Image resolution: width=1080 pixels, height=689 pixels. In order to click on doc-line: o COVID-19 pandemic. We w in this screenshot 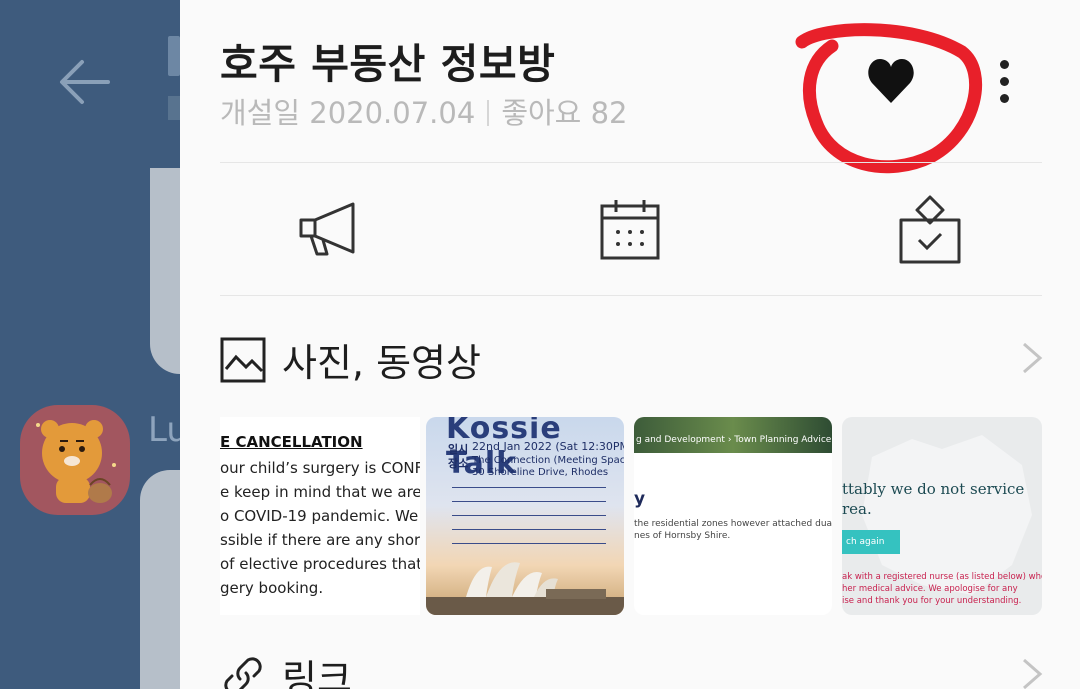, I will do `click(320, 516)`.